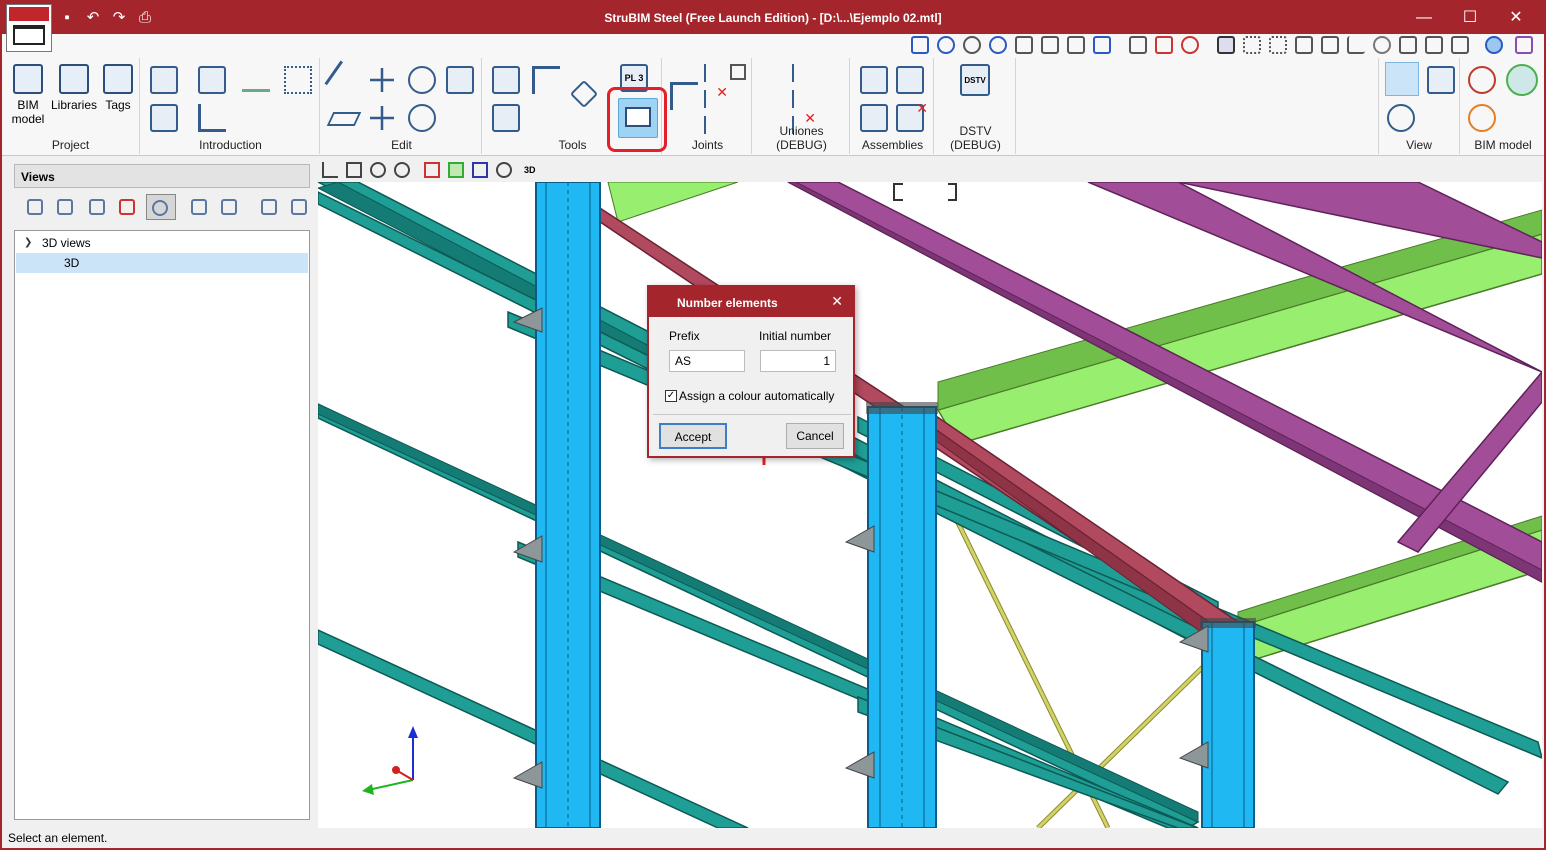 The width and height of the screenshot is (1546, 850). Describe the element at coordinates (480, 170) in the screenshot. I see `layer-blue-icon` at that location.